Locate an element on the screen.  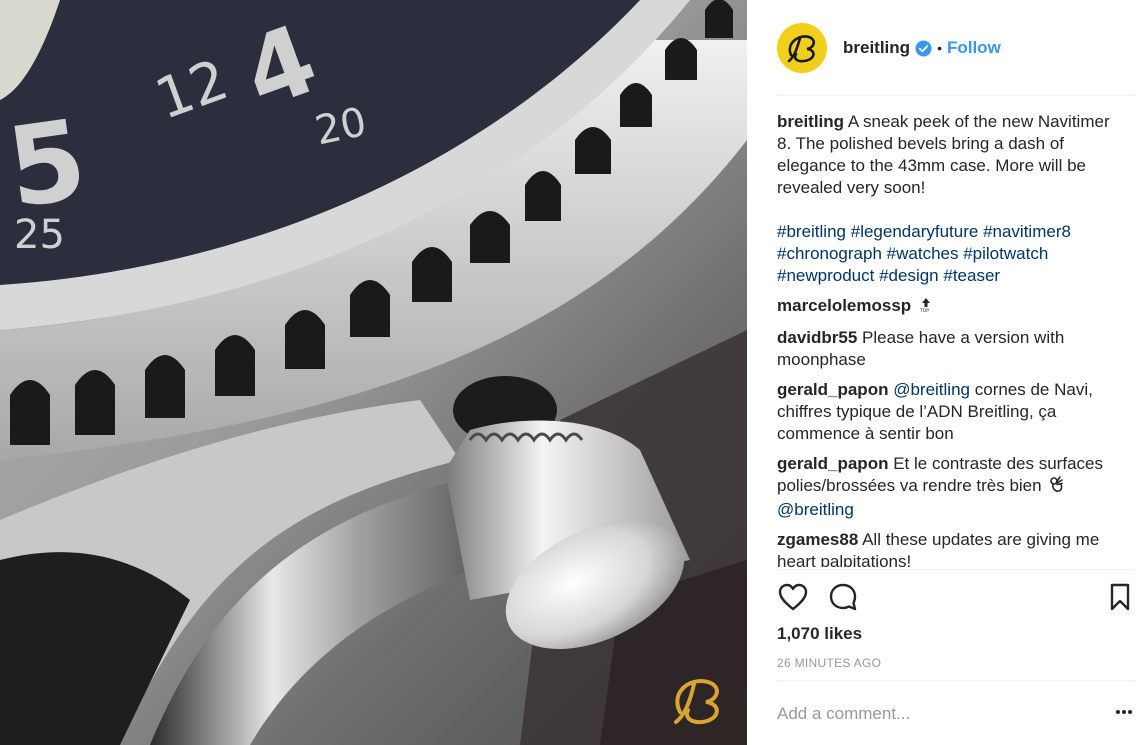
add-comment-input is located at coordinates (937, 714).